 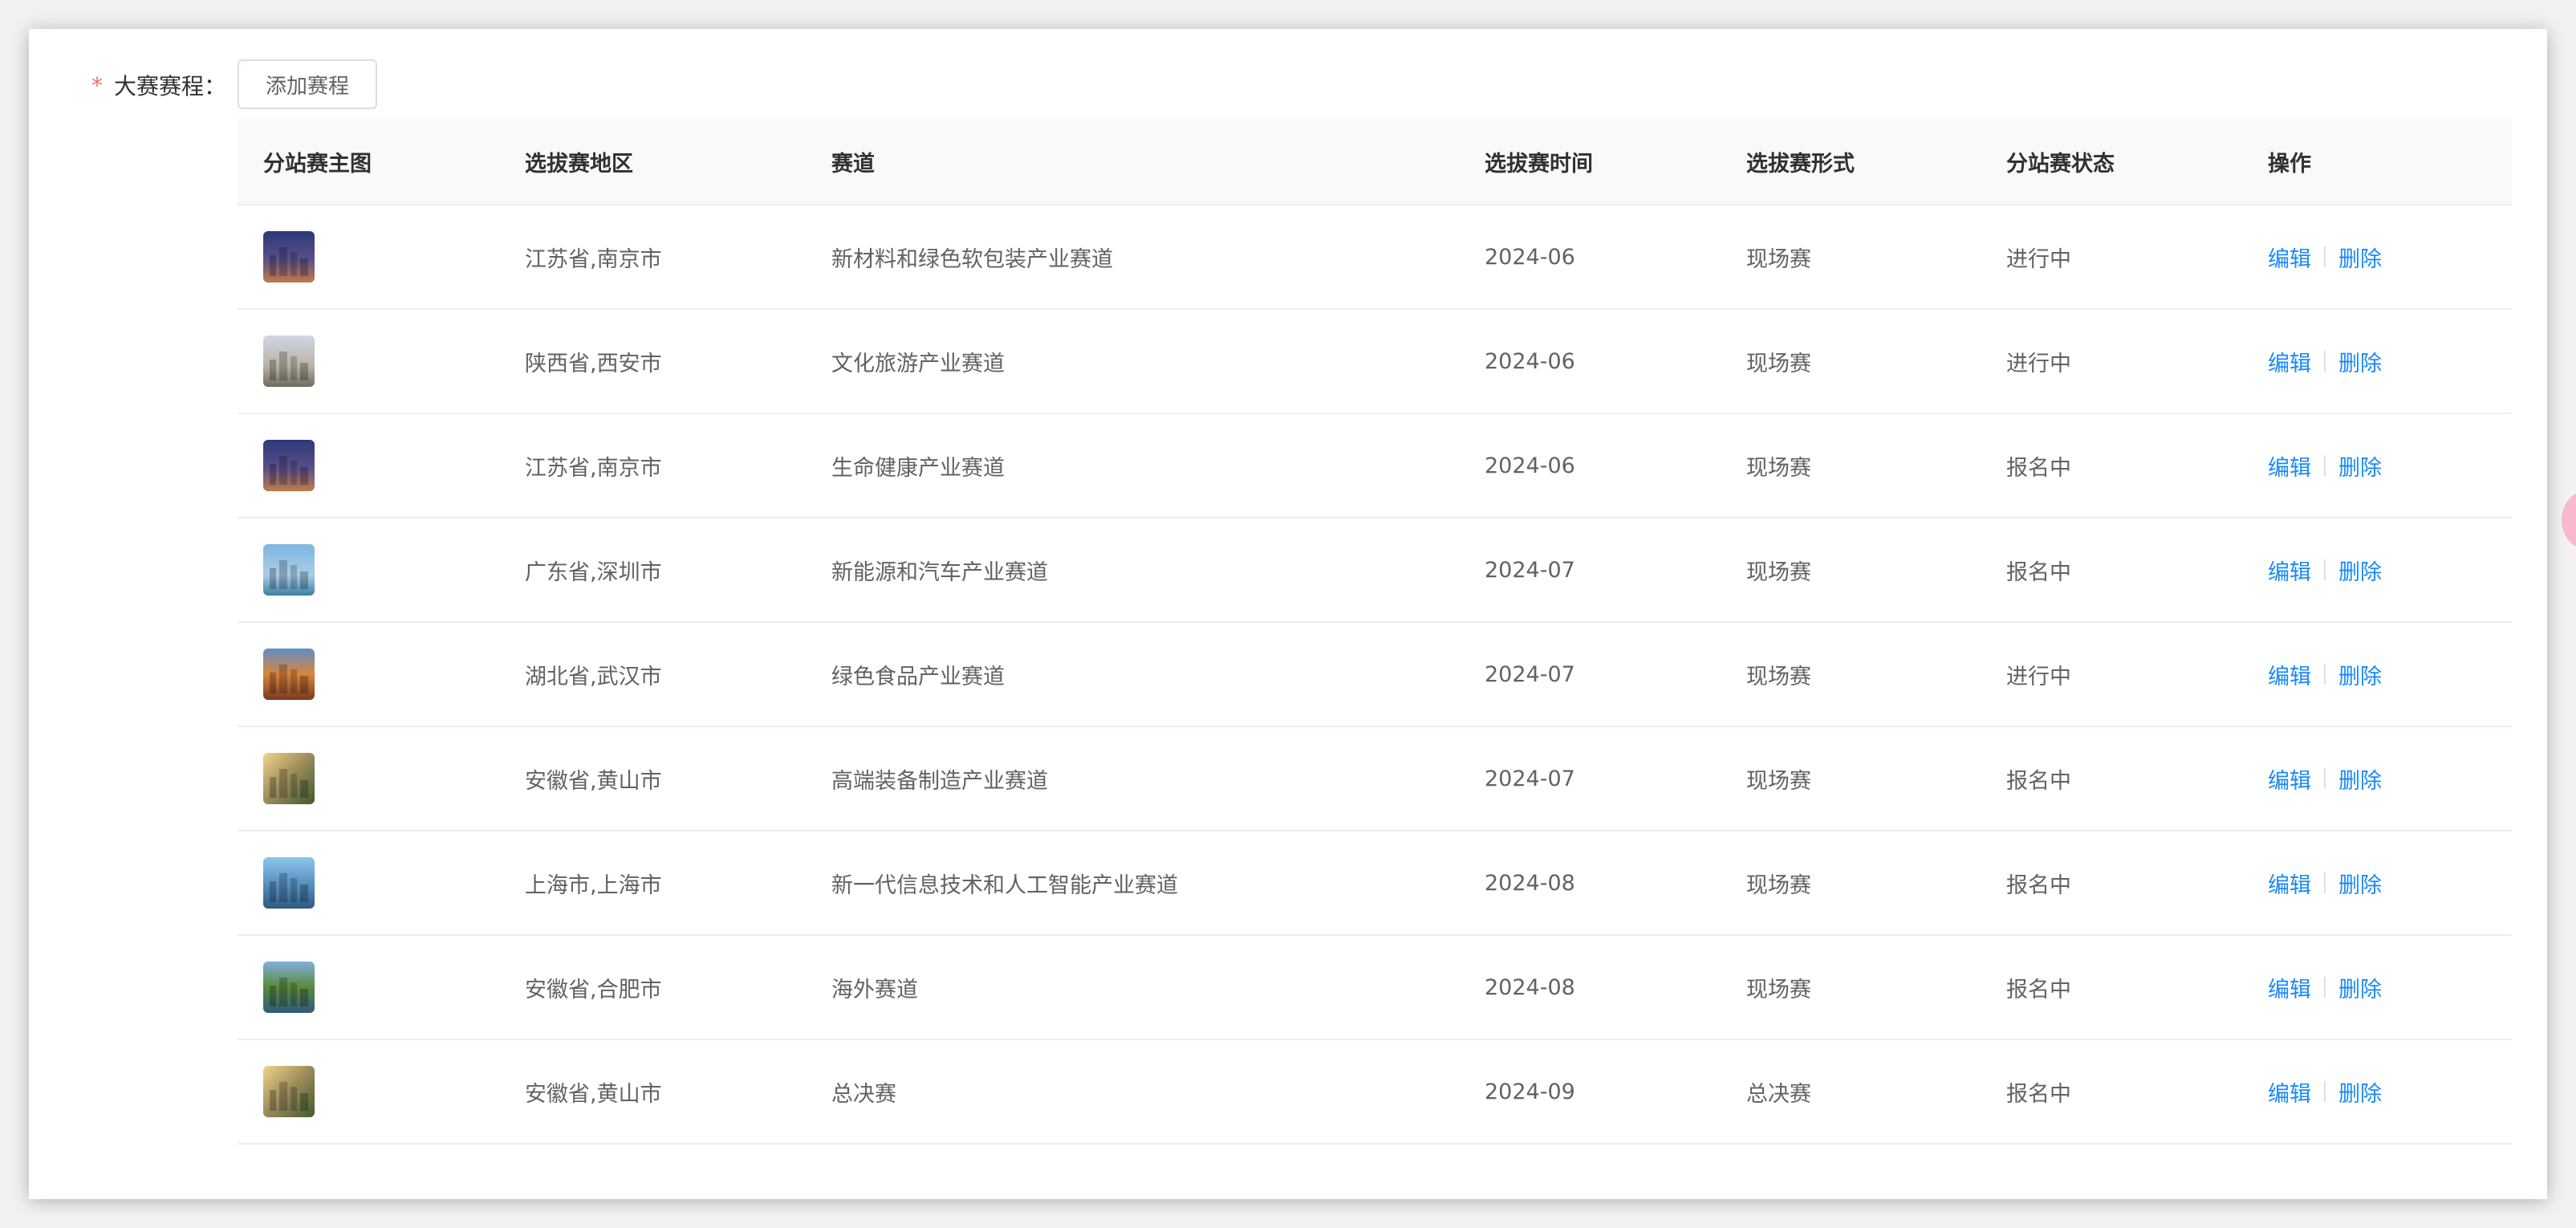 What do you see at coordinates (593, 364) in the screenshot?
I see `row-region: 陕西省,西安市` at bounding box center [593, 364].